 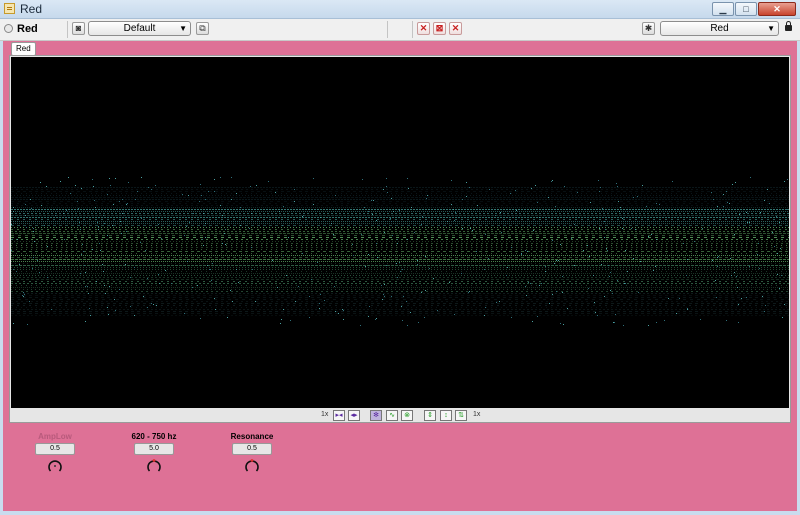 What do you see at coordinates (746, 9) in the screenshot?
I see `maximize-button: □` at bounding box center [746, 9].